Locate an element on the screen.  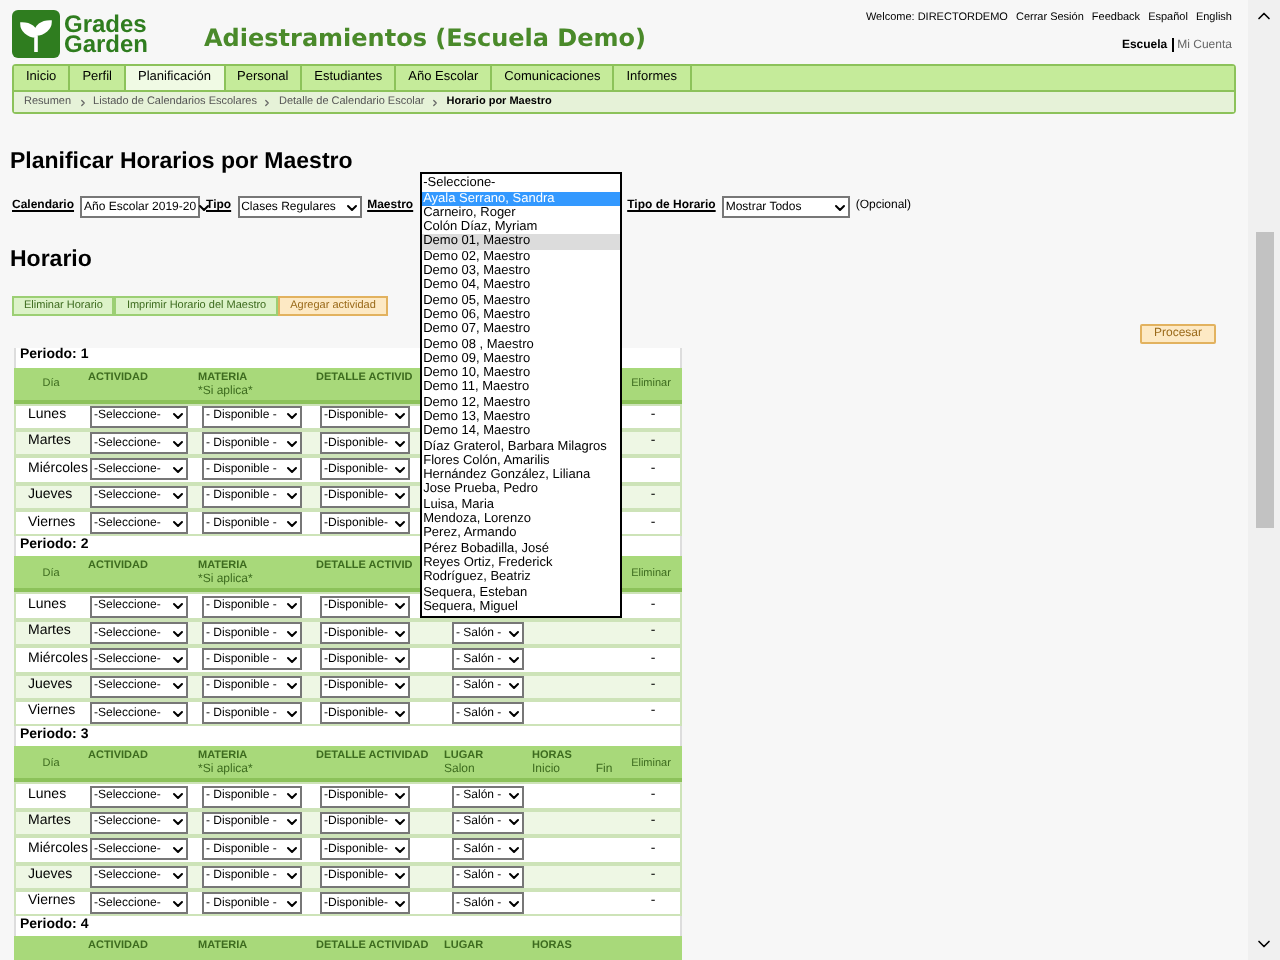
teacher-dropdown-list is located at coordinates (520, 395).